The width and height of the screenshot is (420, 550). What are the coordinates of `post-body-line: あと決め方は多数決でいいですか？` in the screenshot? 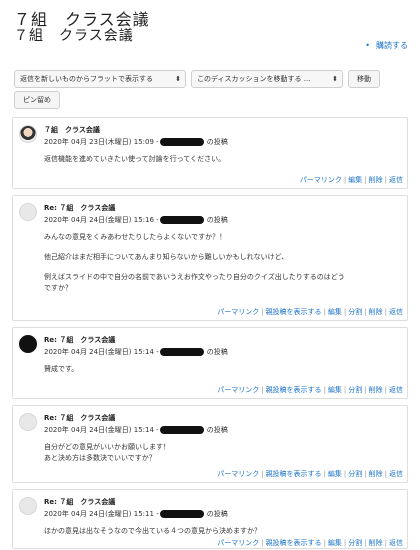 It's located at (100, 458).